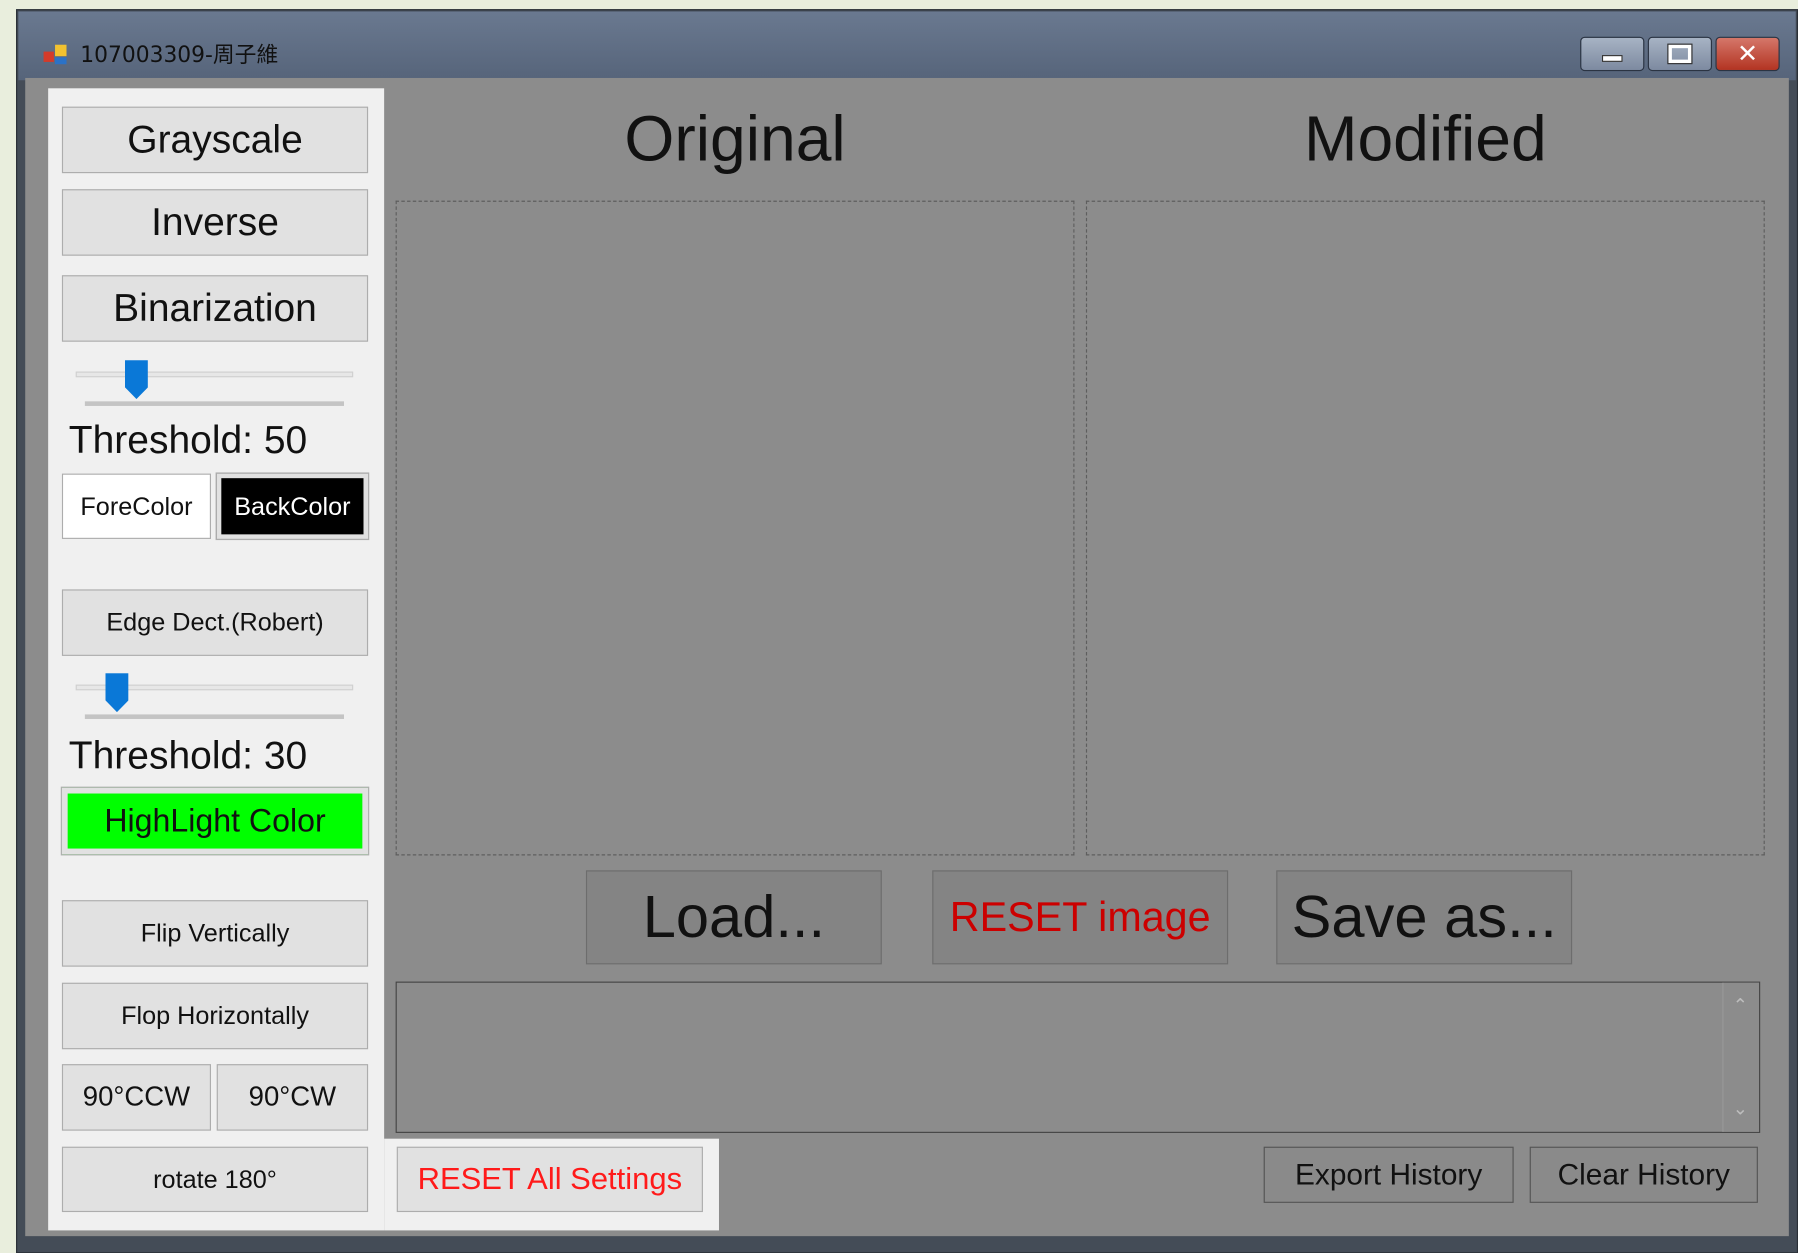 This screenshot has height=1253, width=1798. Describe the element at coordinates (214, 385) in the screenshot. I see `binarization-threshold-slider` at that location.